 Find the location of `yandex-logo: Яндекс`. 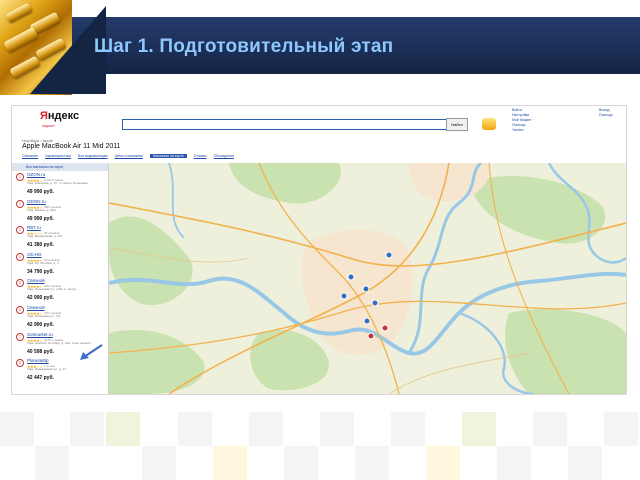

yandex-logo: Яндекс is located at coordinates (59, 116).